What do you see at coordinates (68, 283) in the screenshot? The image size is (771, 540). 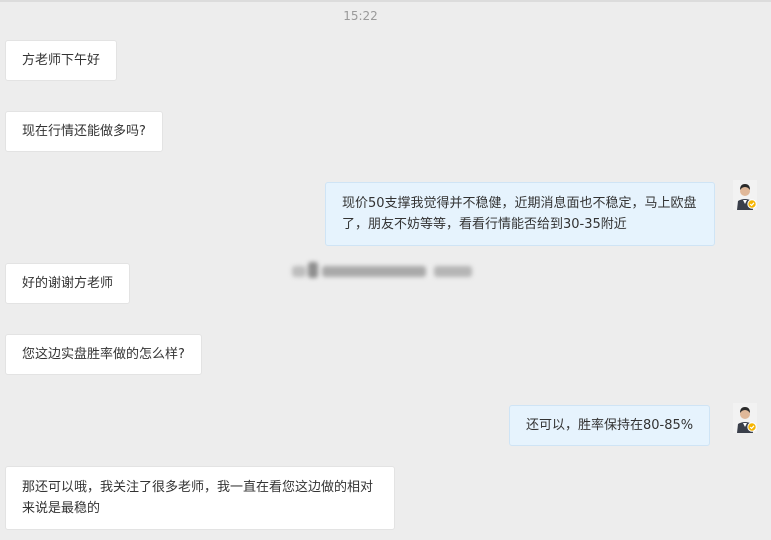 I see `message-bubble-incoming: 好的谢谢方老师` at bounding box center [68, 283].